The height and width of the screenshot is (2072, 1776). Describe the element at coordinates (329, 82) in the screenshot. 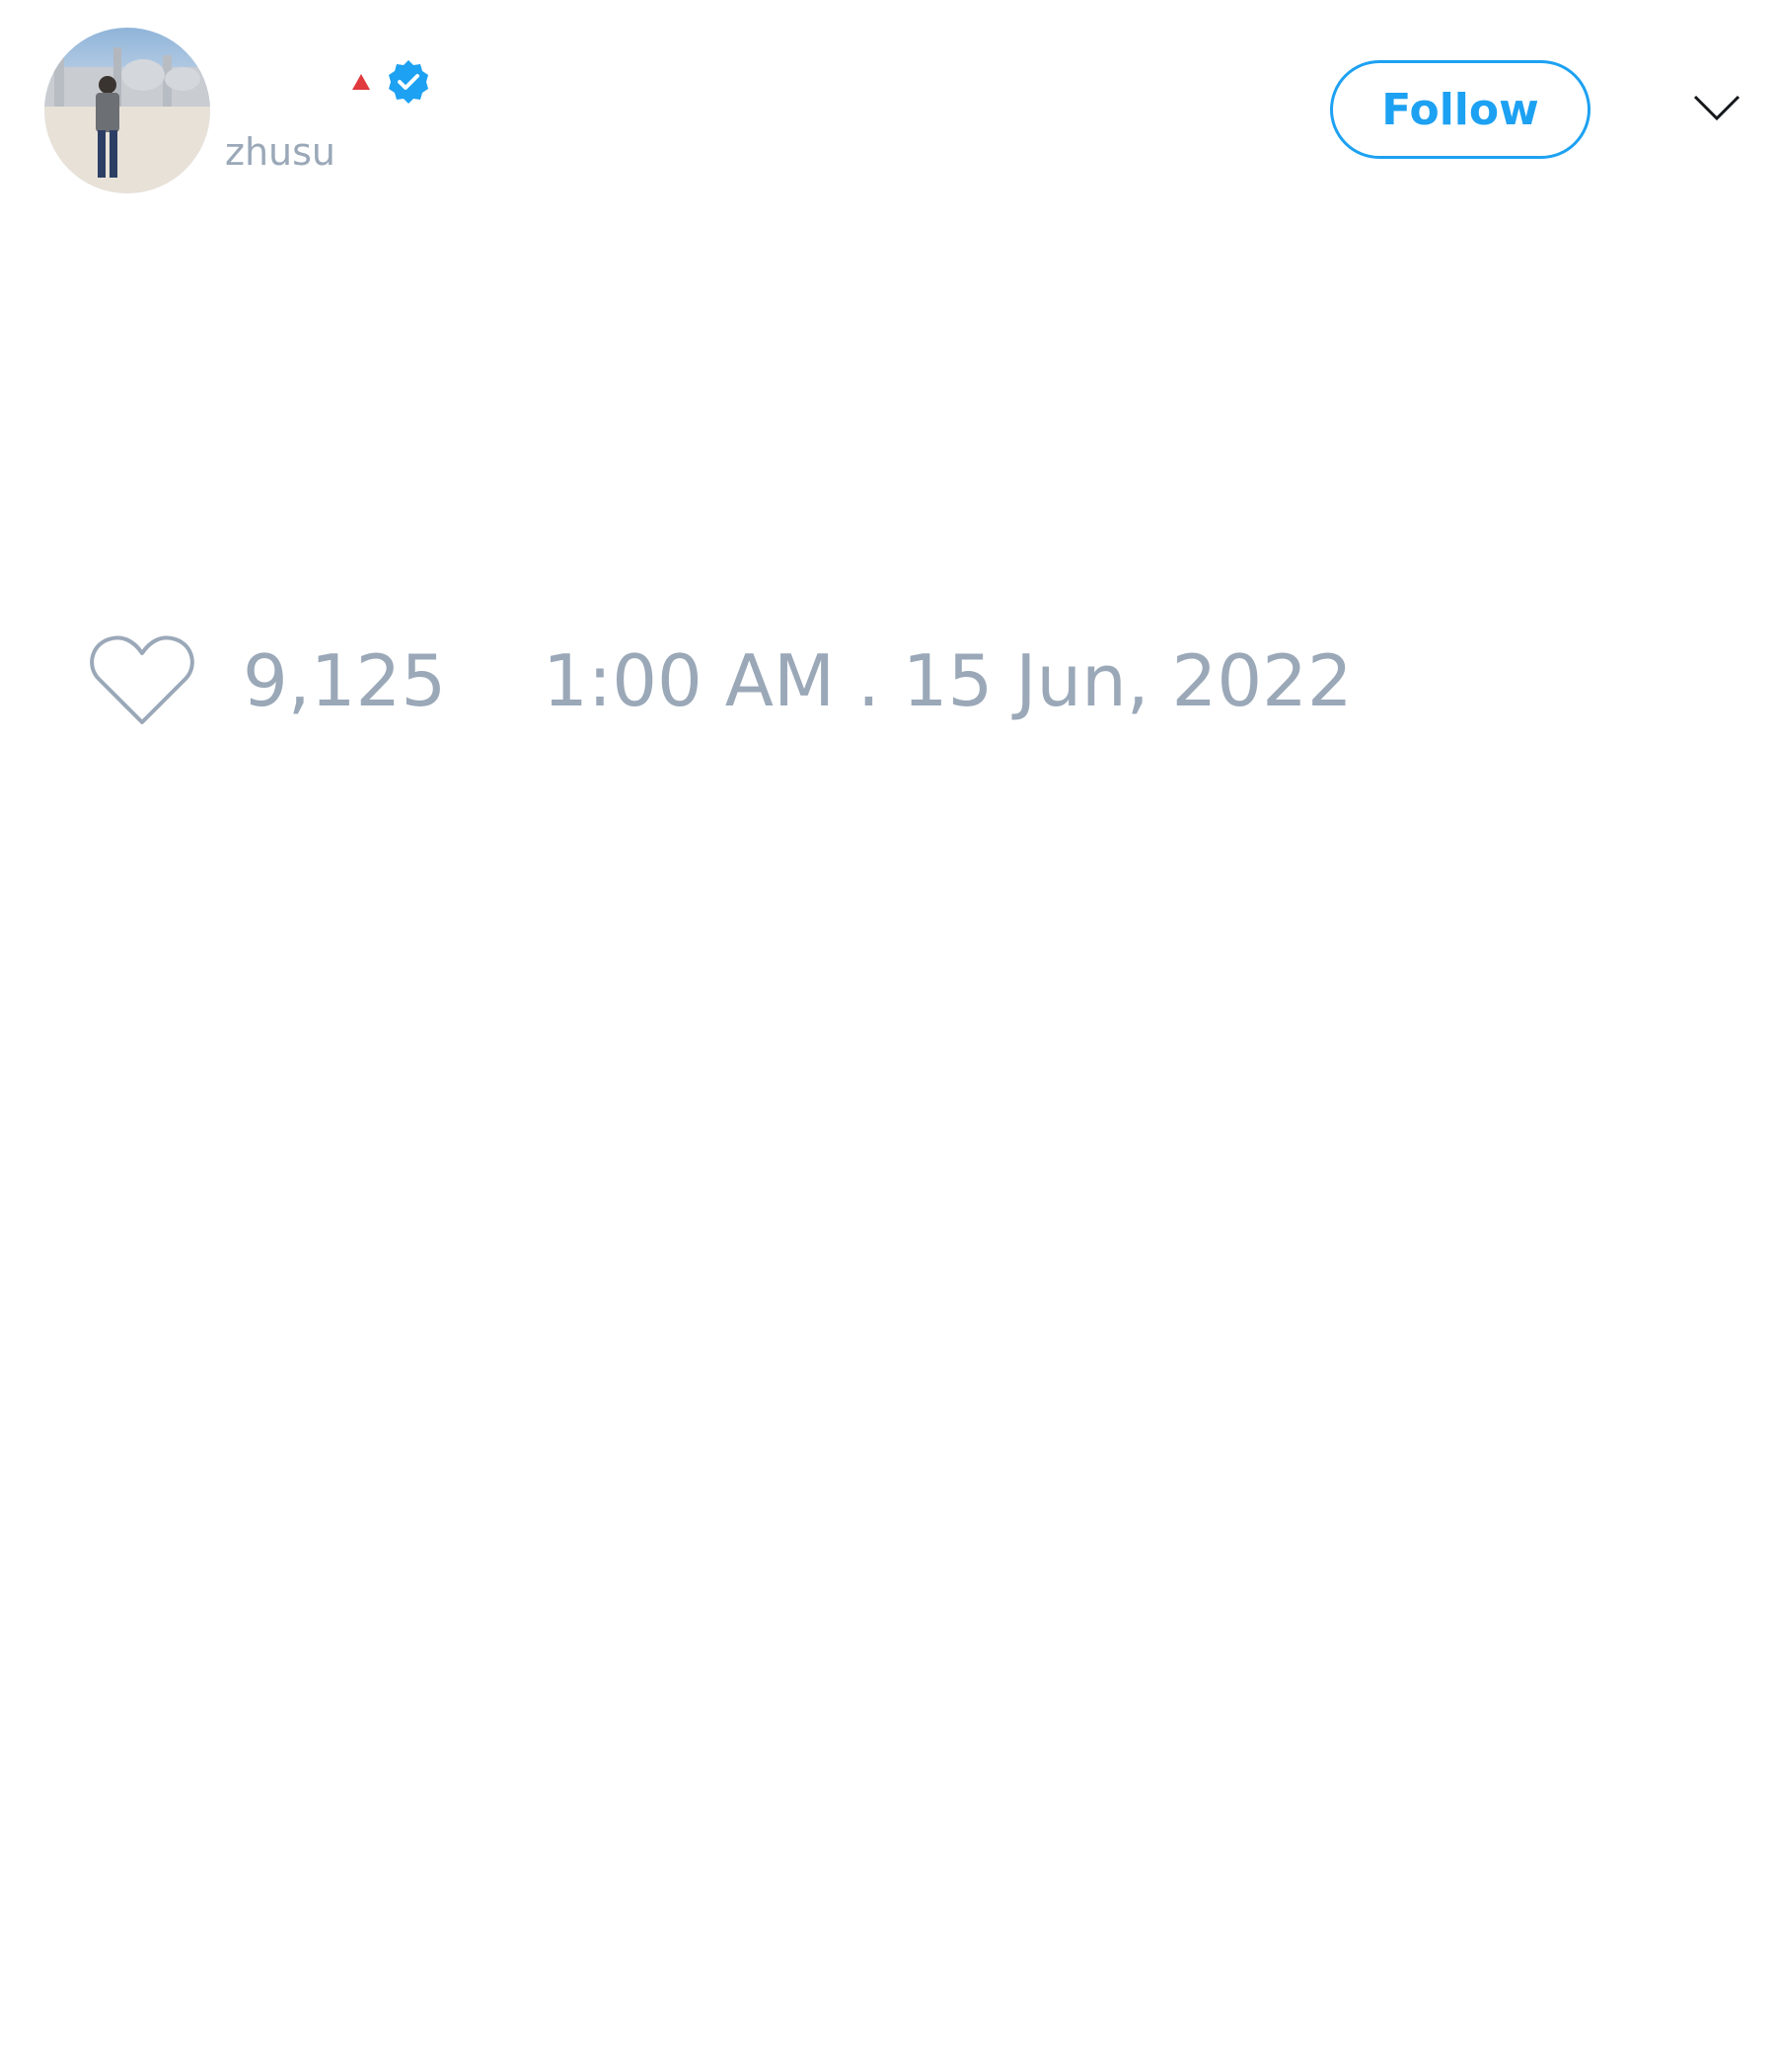

I see `author-name-row` at that location.